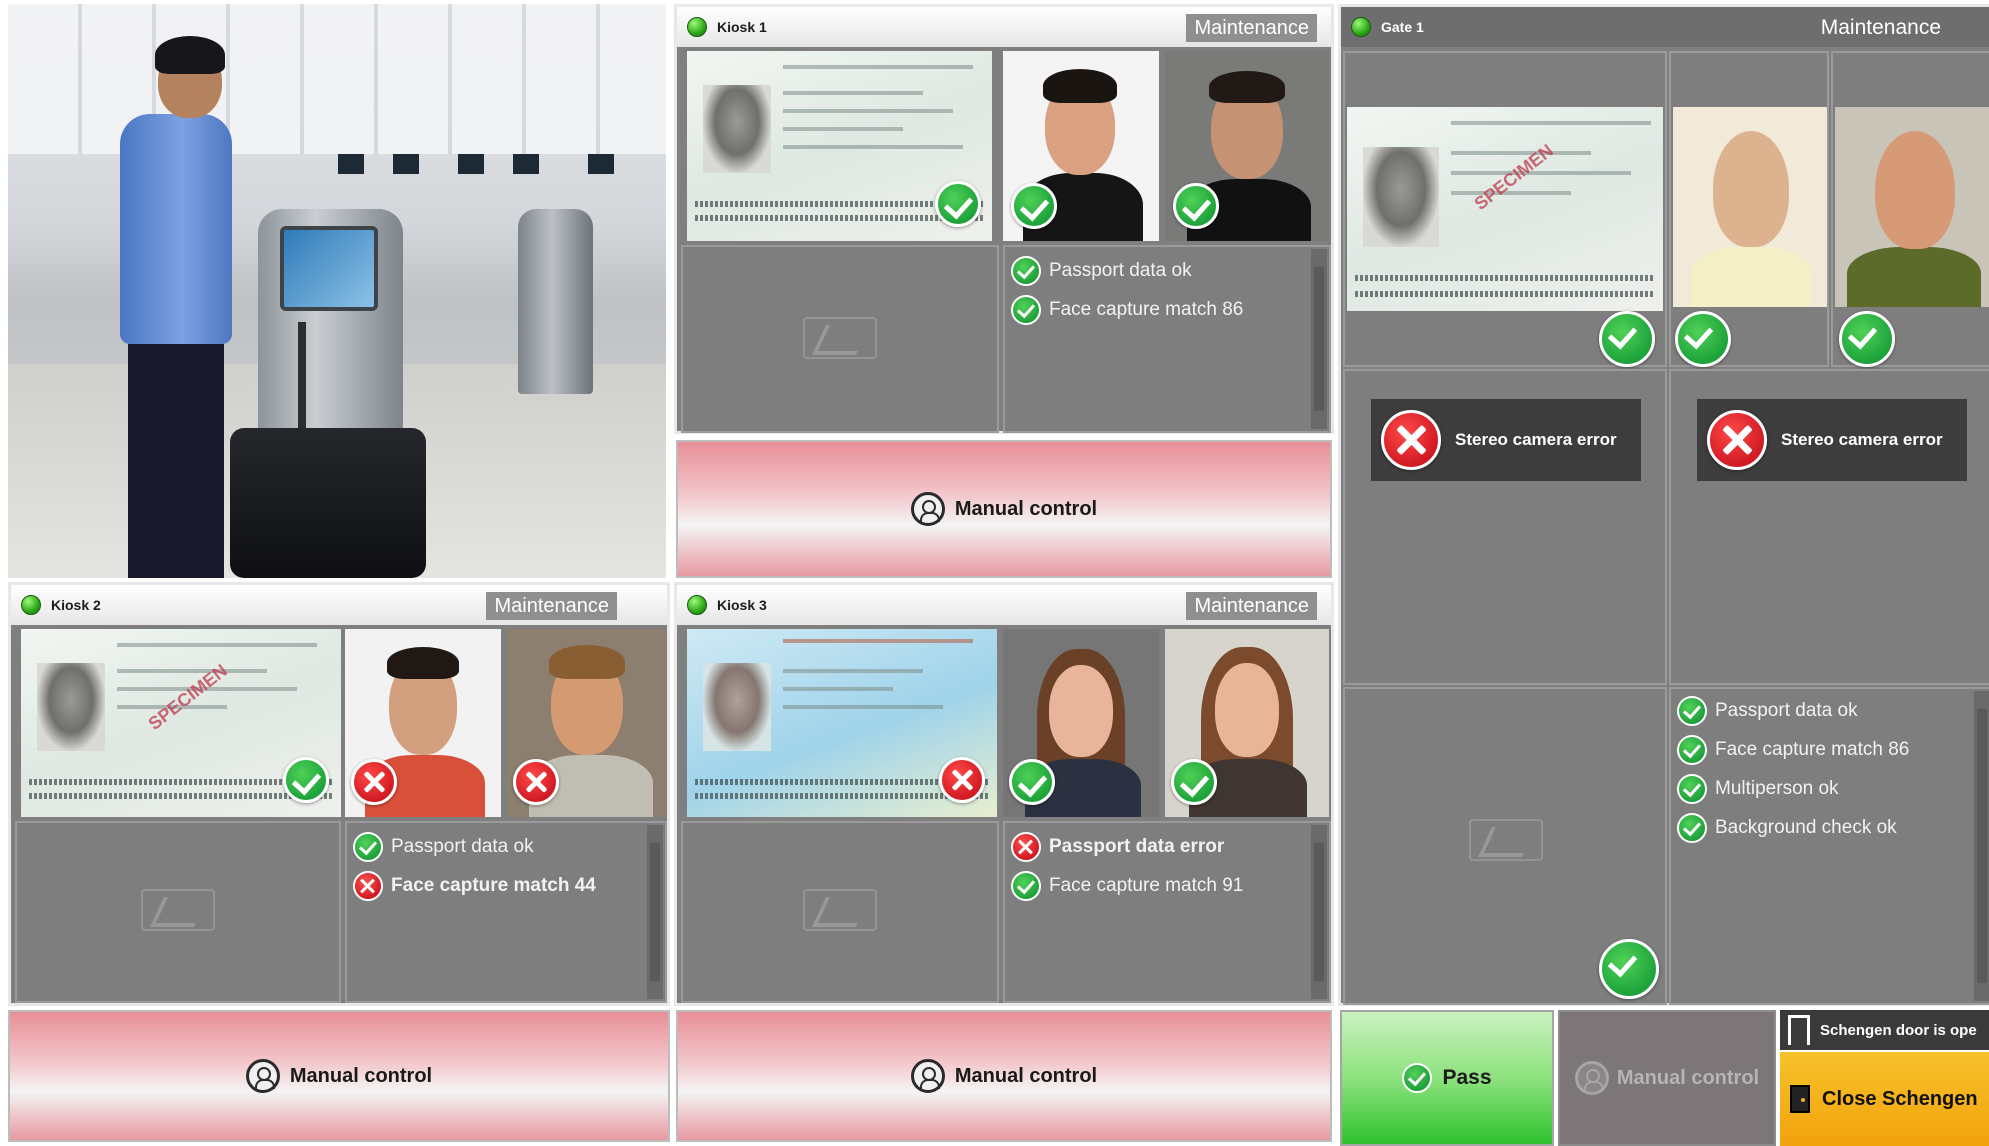 The image size is (1989, 1146). What do you see at coordinates (742, 27) in the screenshot?
I see `panel-title: Kiosk 1` at bounding box center [742, 27].